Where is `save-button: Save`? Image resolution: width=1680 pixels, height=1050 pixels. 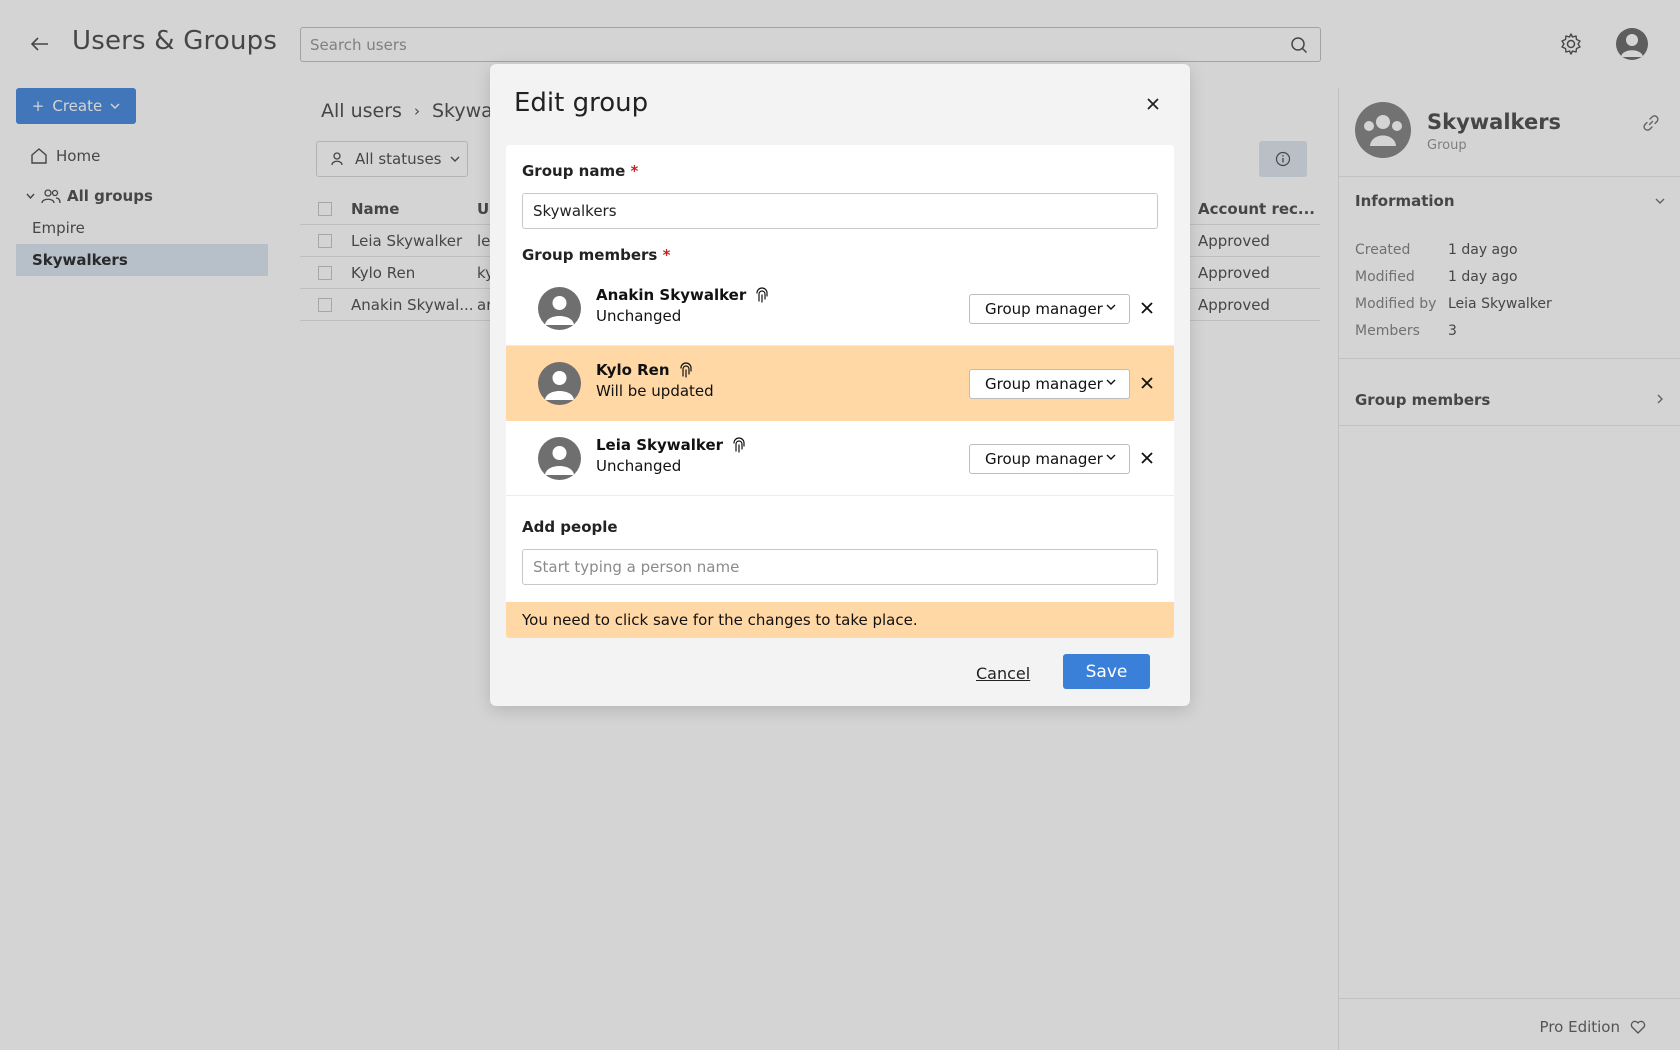
save-button: Save is located at coordinates (1106, 671).